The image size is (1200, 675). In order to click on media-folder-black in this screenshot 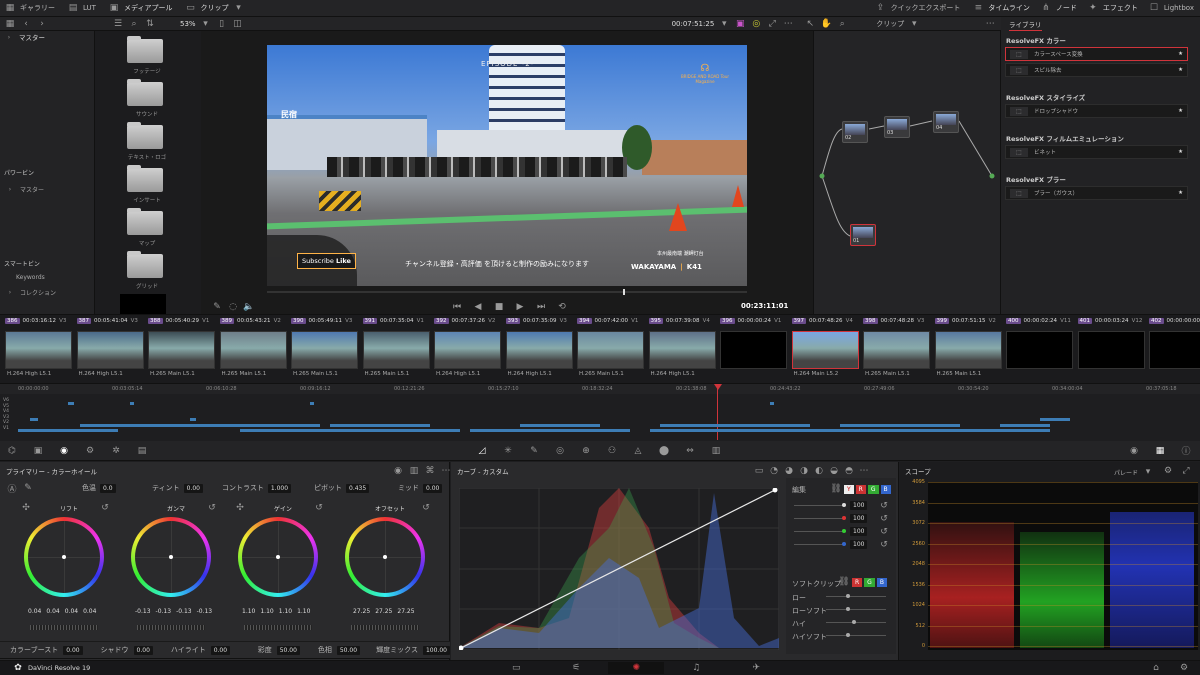, I will do `click(143, 304)`.